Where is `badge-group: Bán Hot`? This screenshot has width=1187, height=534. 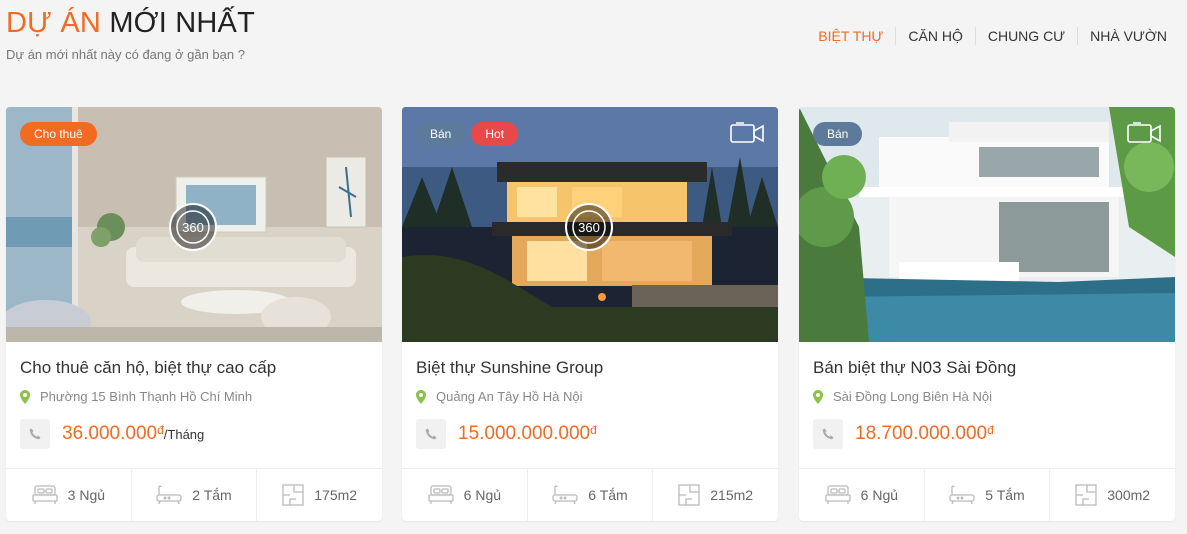 badge-group: Bán Hot is located at coordinates (467, 134).